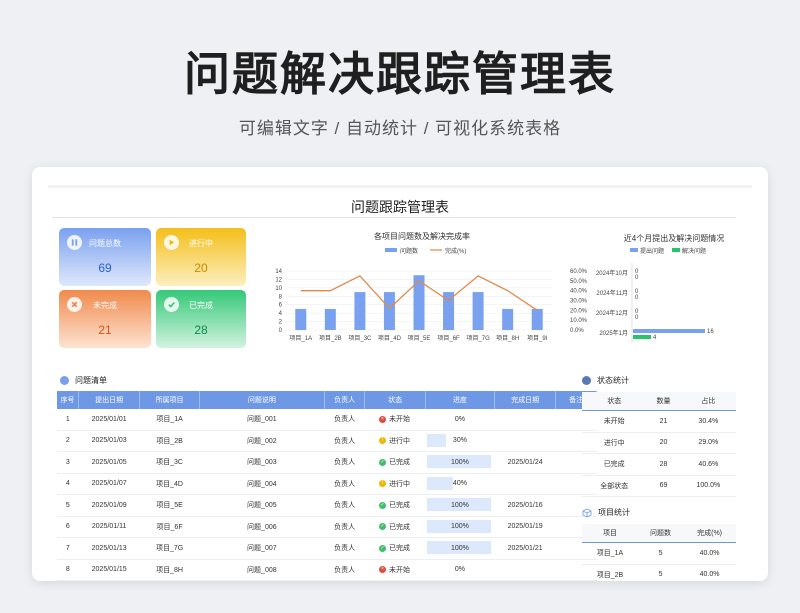 This screenshot has width=800, height=613. I want to click on progress-cell: 0%, so click(460, 420).